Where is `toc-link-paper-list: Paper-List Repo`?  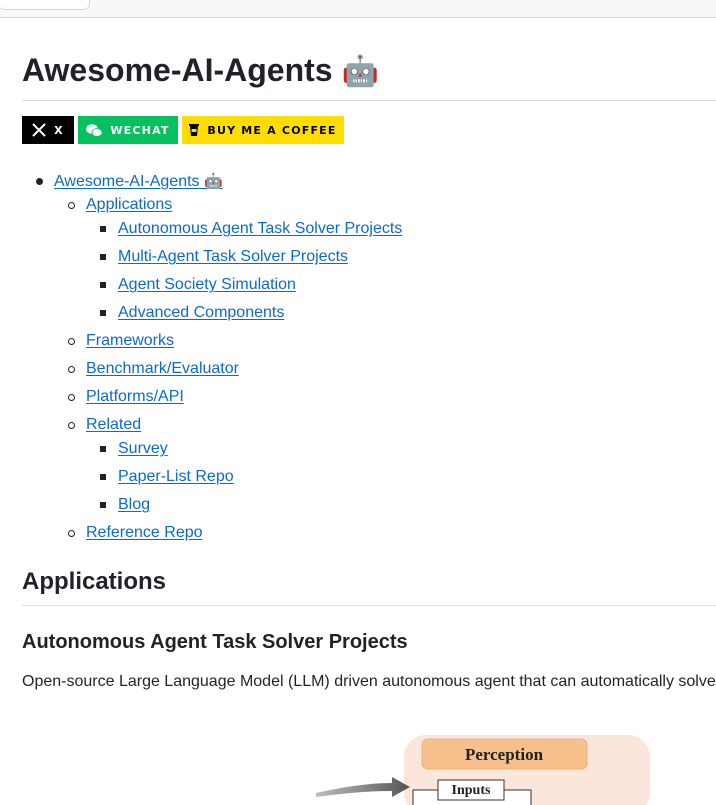 toc-link-paper-list: Paper-List Repo is located at coordinates (176, 476).